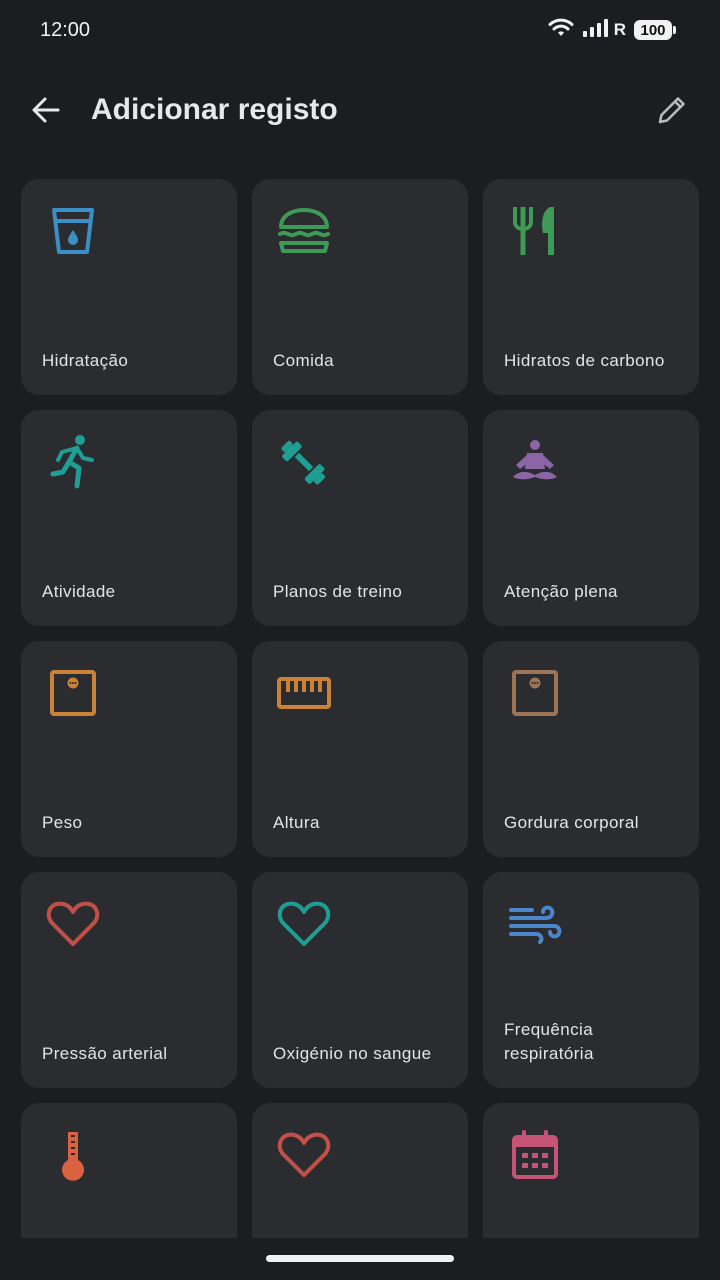 Image resolution: width=720 pixels, height=1280 pixels. I want to click on tile-hidratacao: Hidratação, so click(129, 287).